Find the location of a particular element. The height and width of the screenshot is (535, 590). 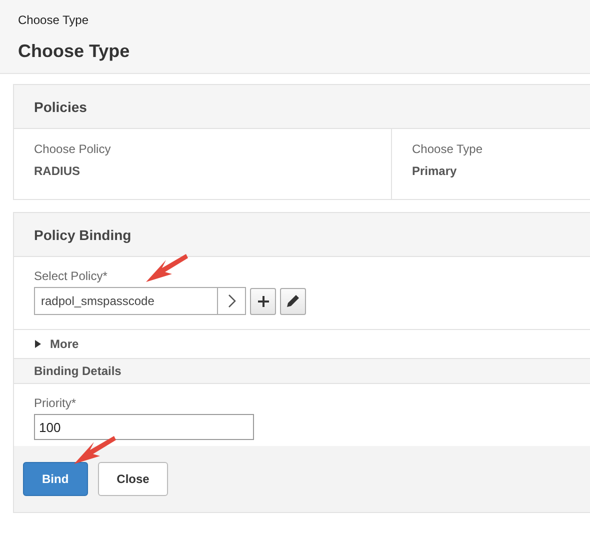

chevron-right-icon is located at coordinates (231, 301).